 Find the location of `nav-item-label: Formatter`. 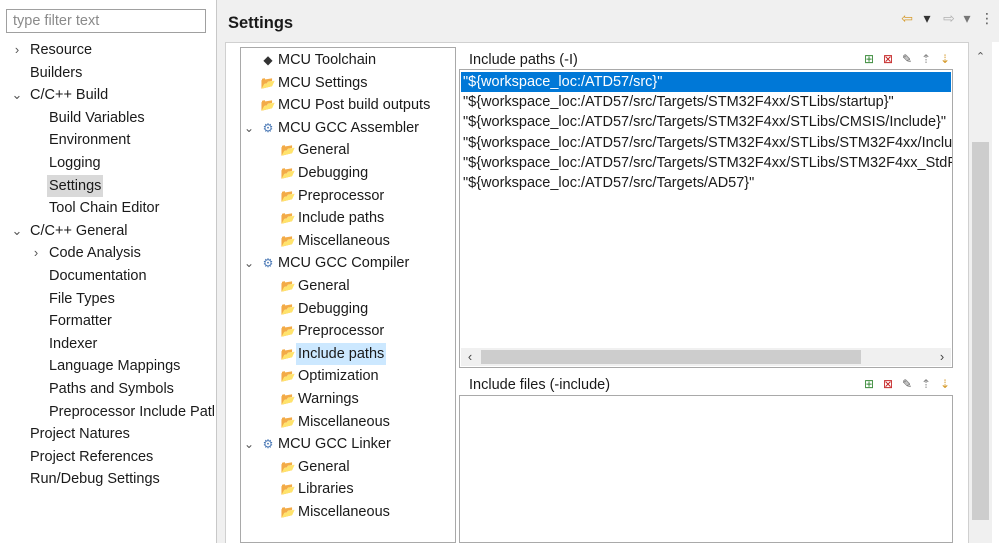

nav-item-label: Formatter is located at coordinates (80, 321).